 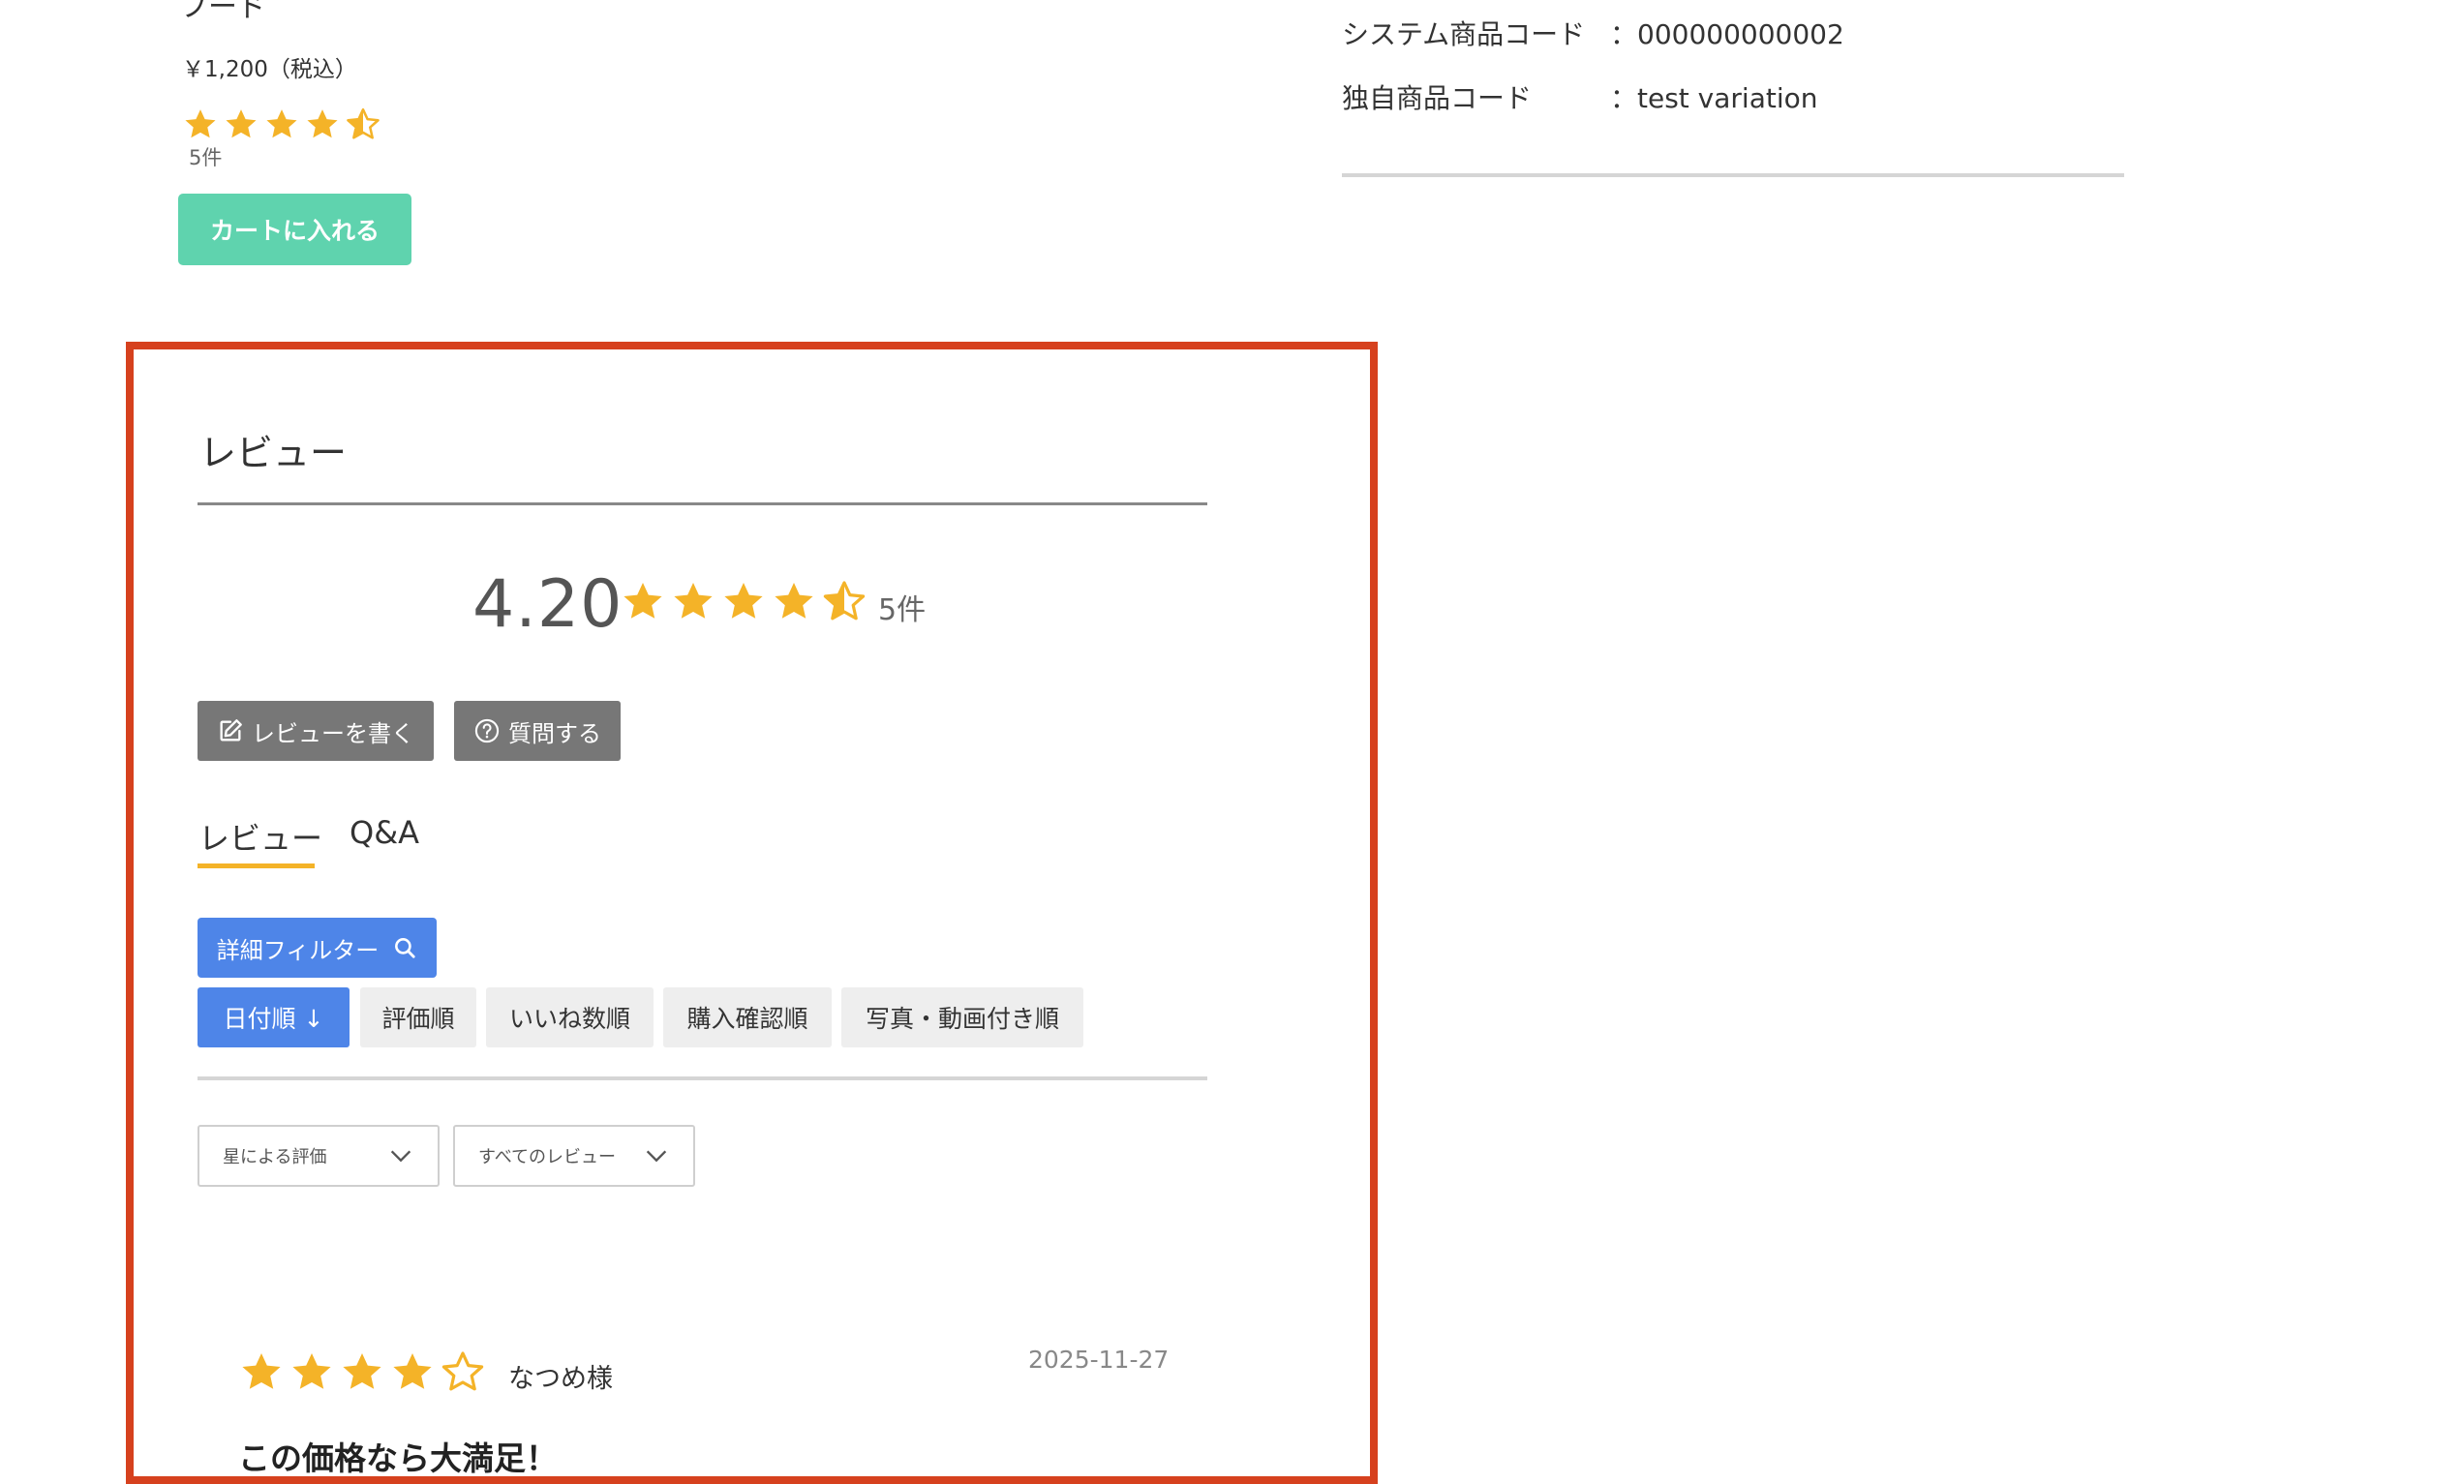 I want to click on ask-question-button: 質問する, so click(x=537, y=731).